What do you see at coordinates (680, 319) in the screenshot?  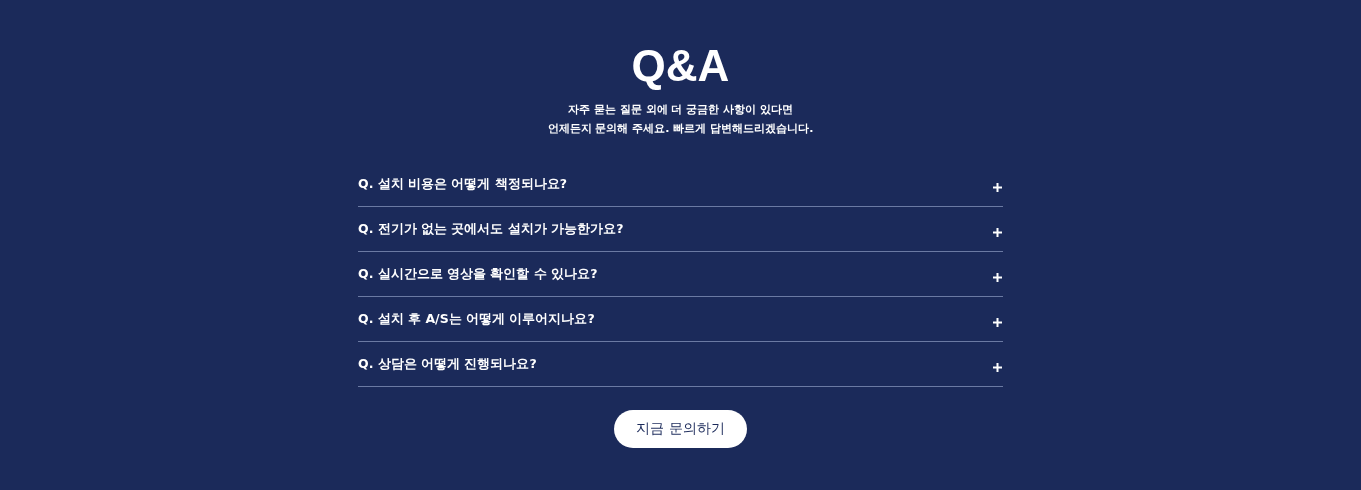 I see `faq-item: Q. 설치 후 A/S는 어떻게 이루어지나요?` at bounding box center [680, 319].